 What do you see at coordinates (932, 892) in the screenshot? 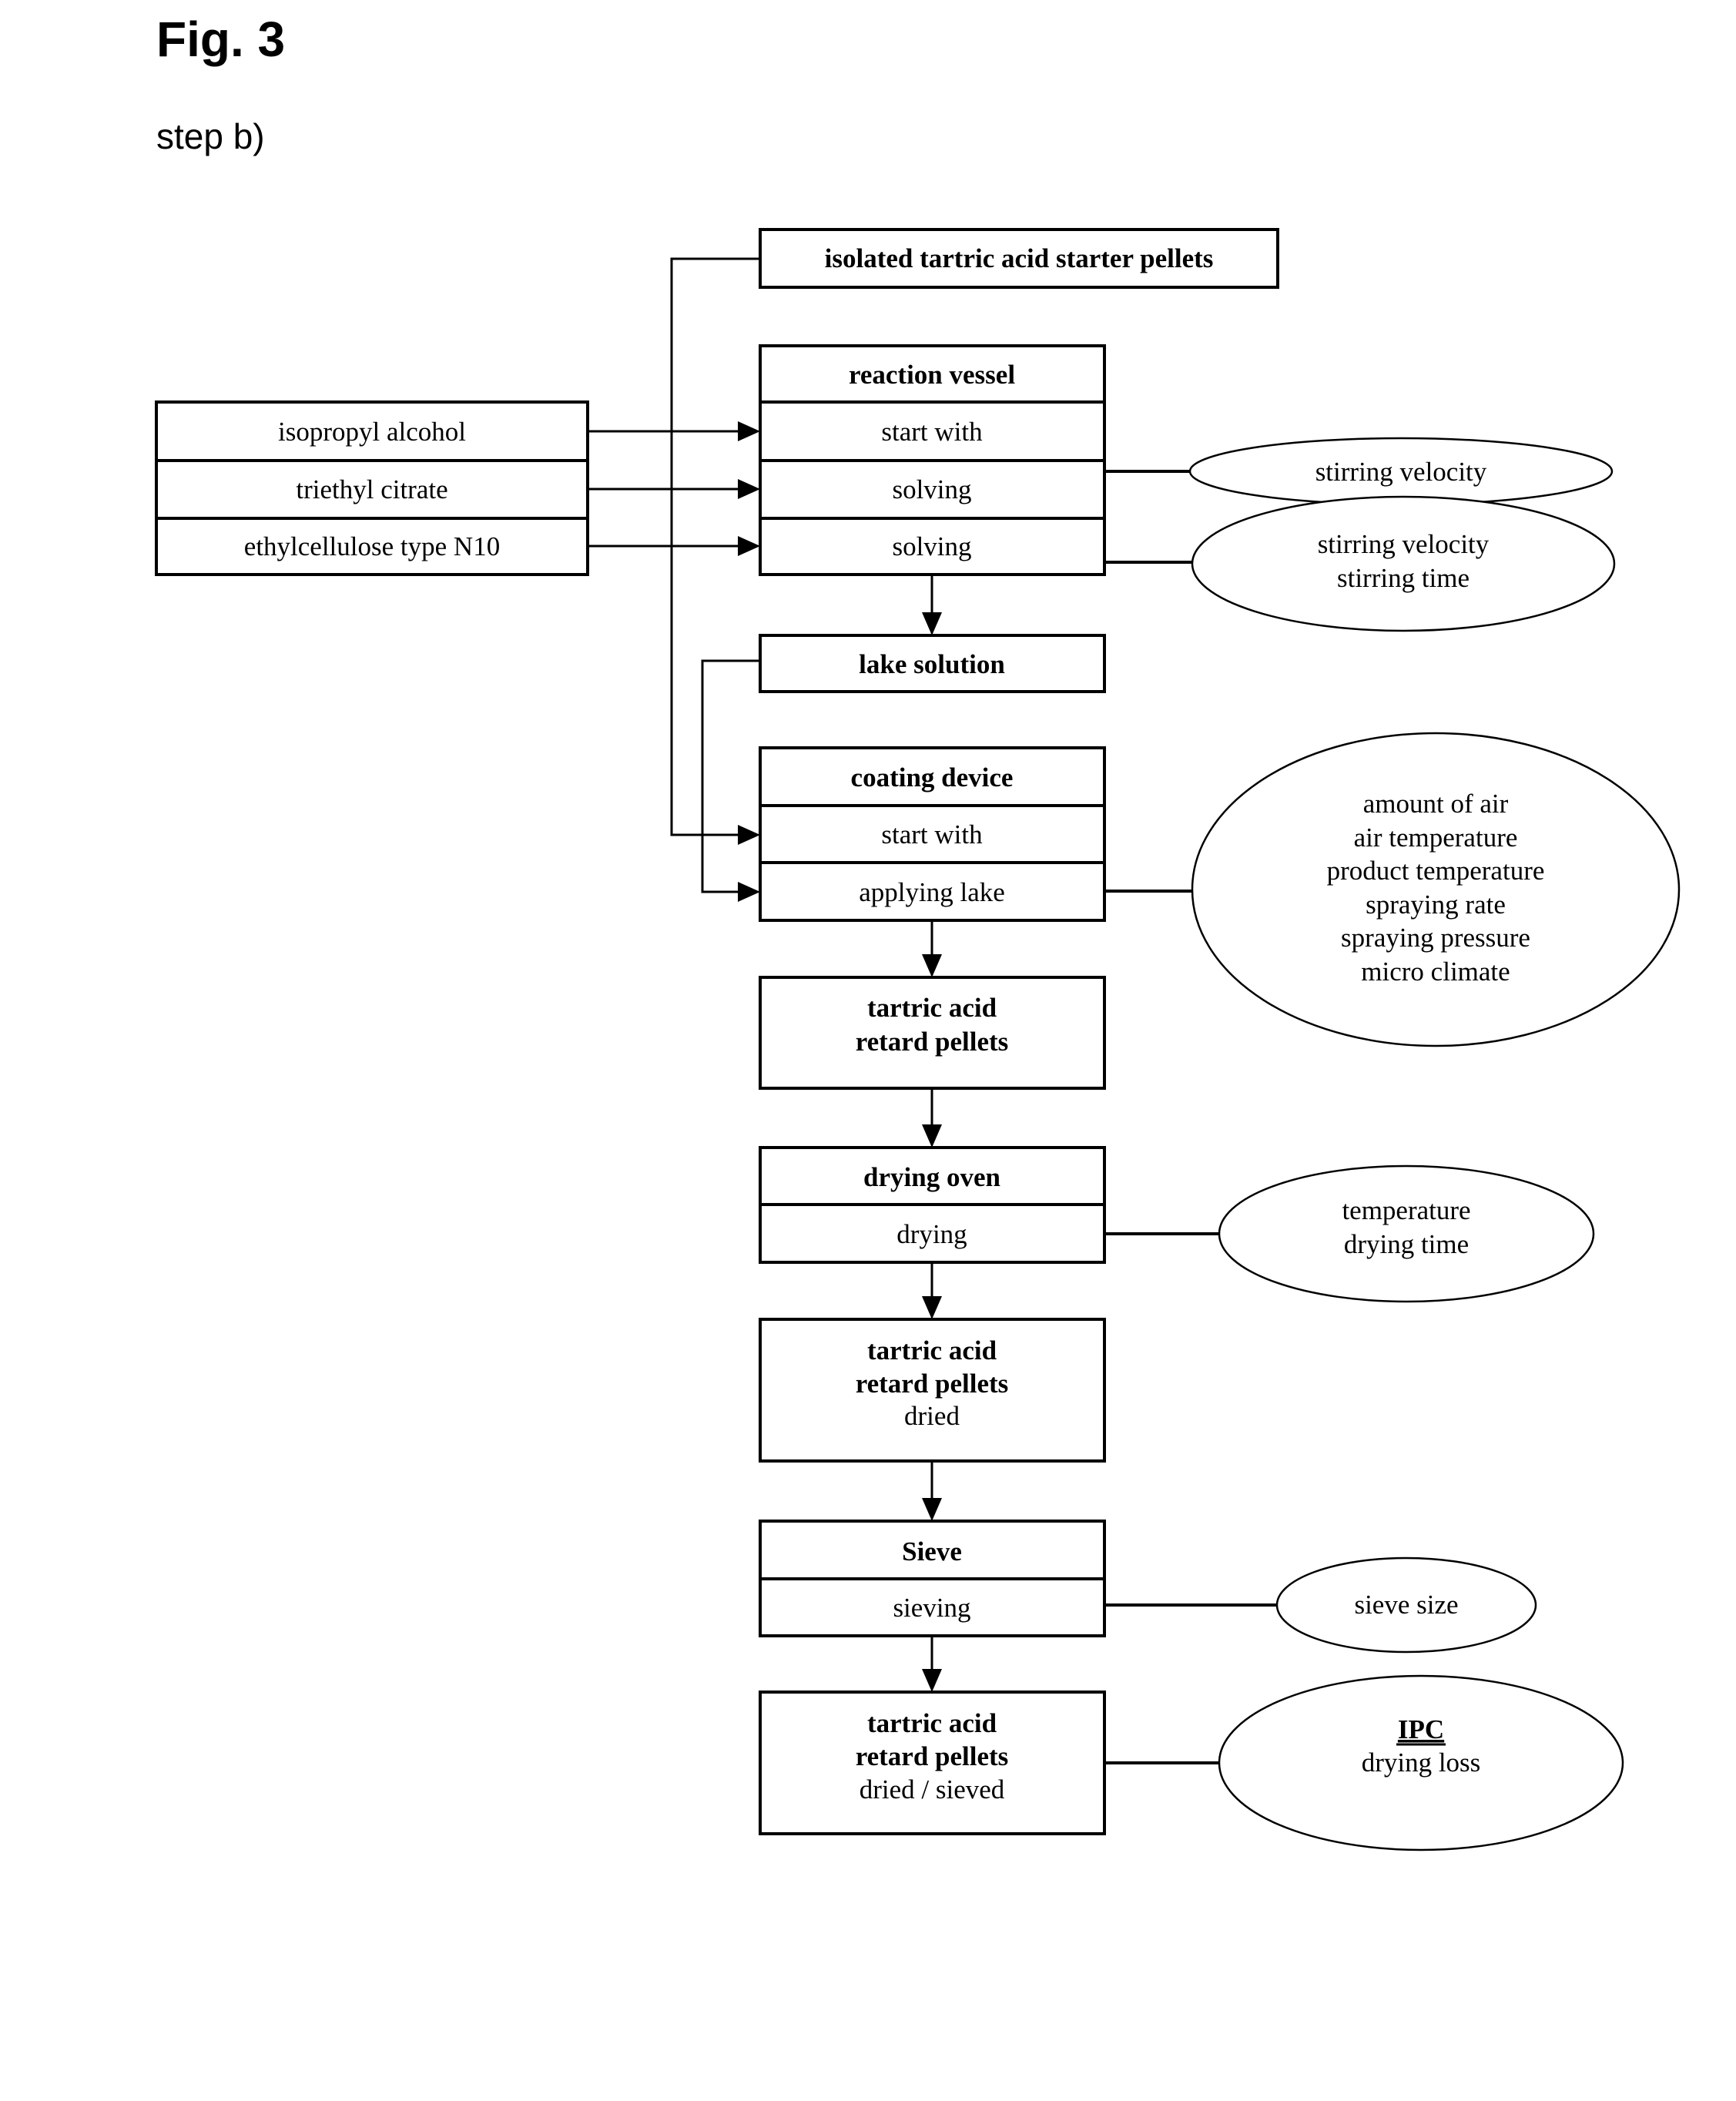
I see `coating-device-row: applying lake` at bounding box center [932, 892].